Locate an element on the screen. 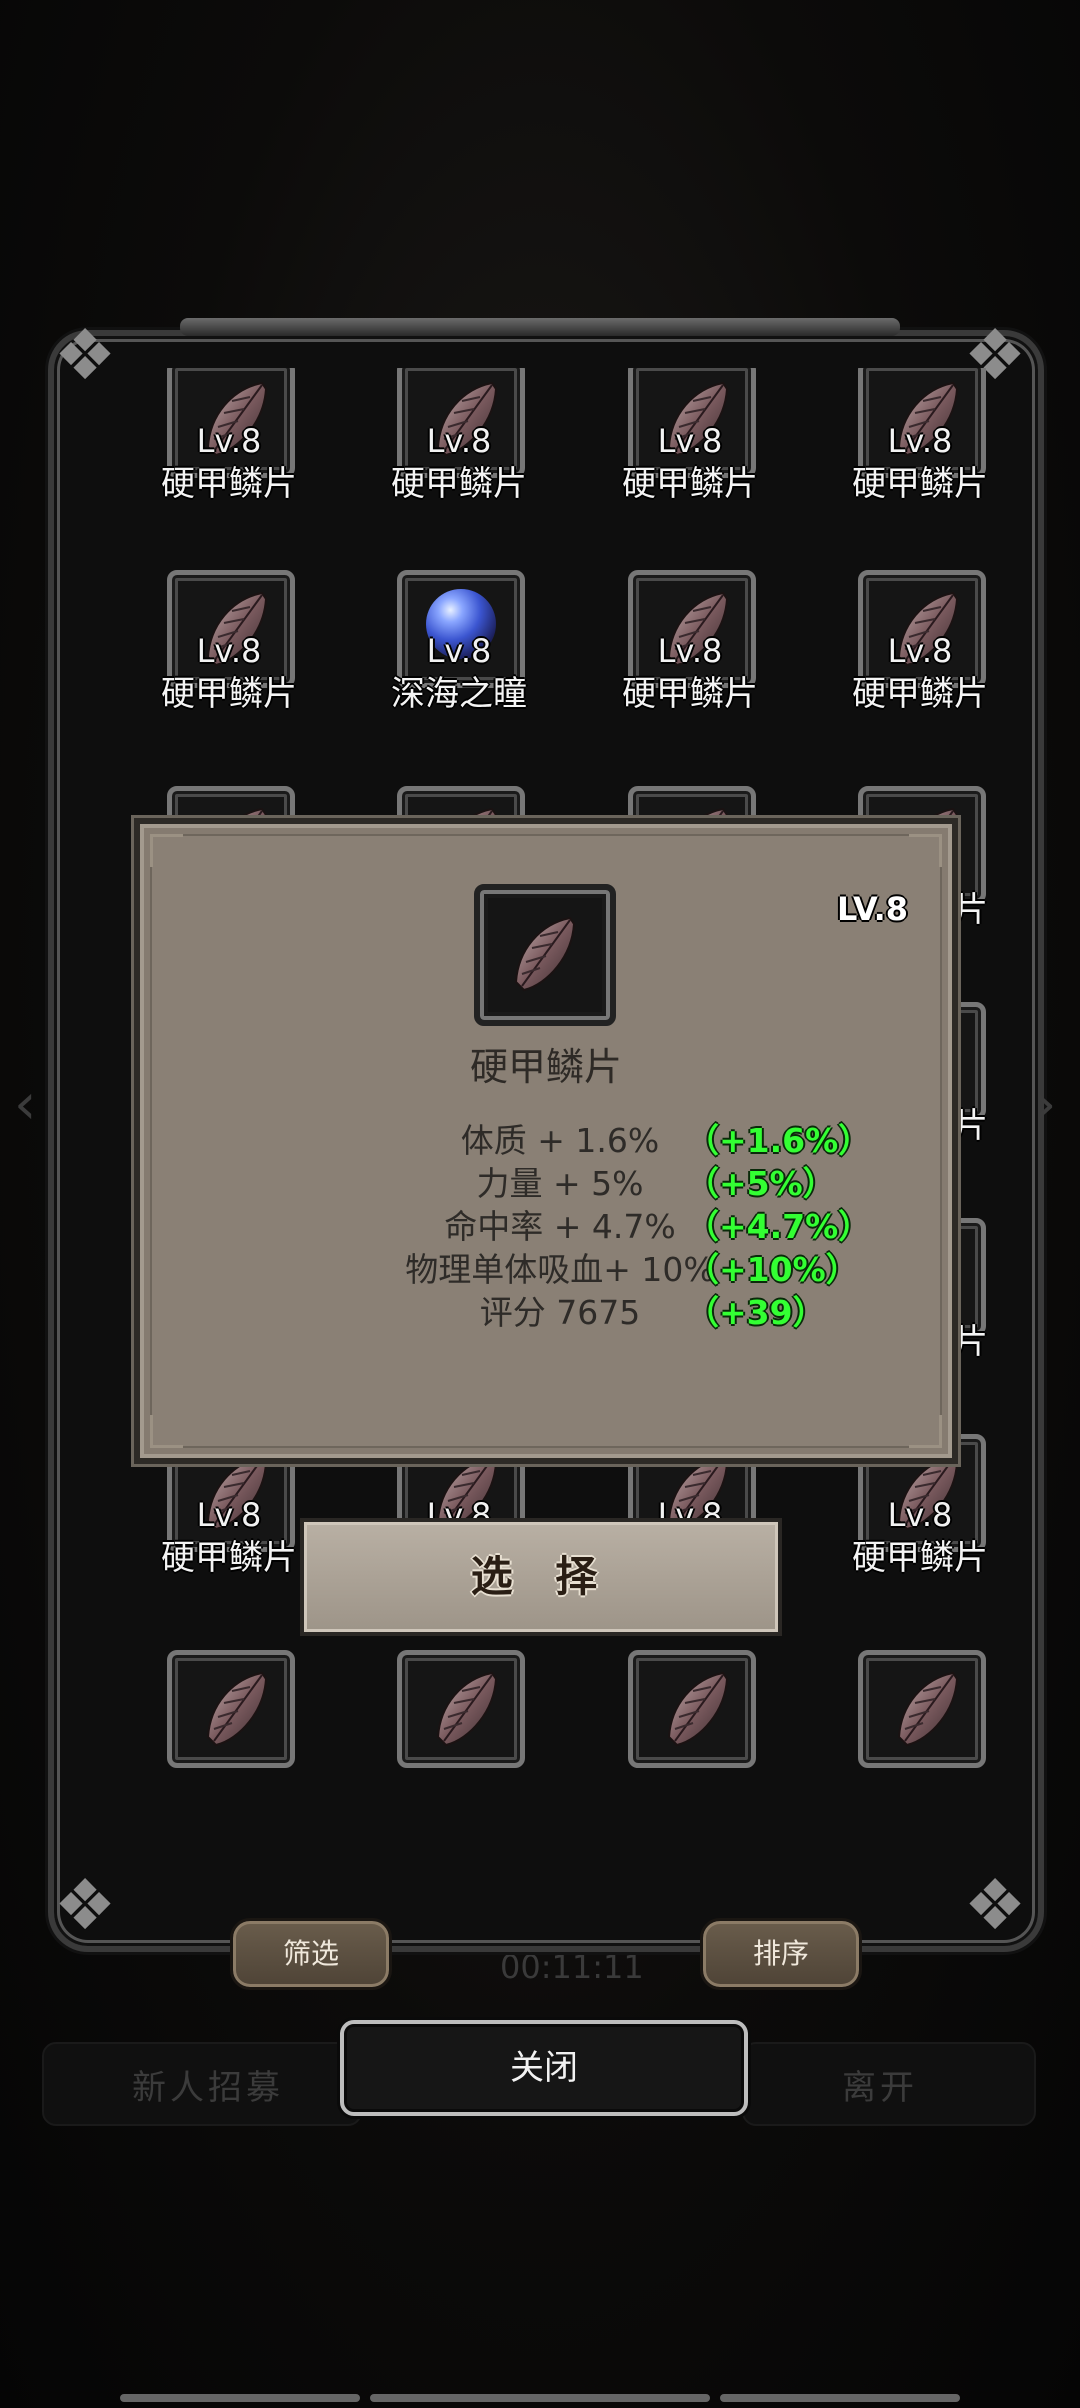  stat-label: 体质 + 1.6% is located at coordinates (560, 1140).